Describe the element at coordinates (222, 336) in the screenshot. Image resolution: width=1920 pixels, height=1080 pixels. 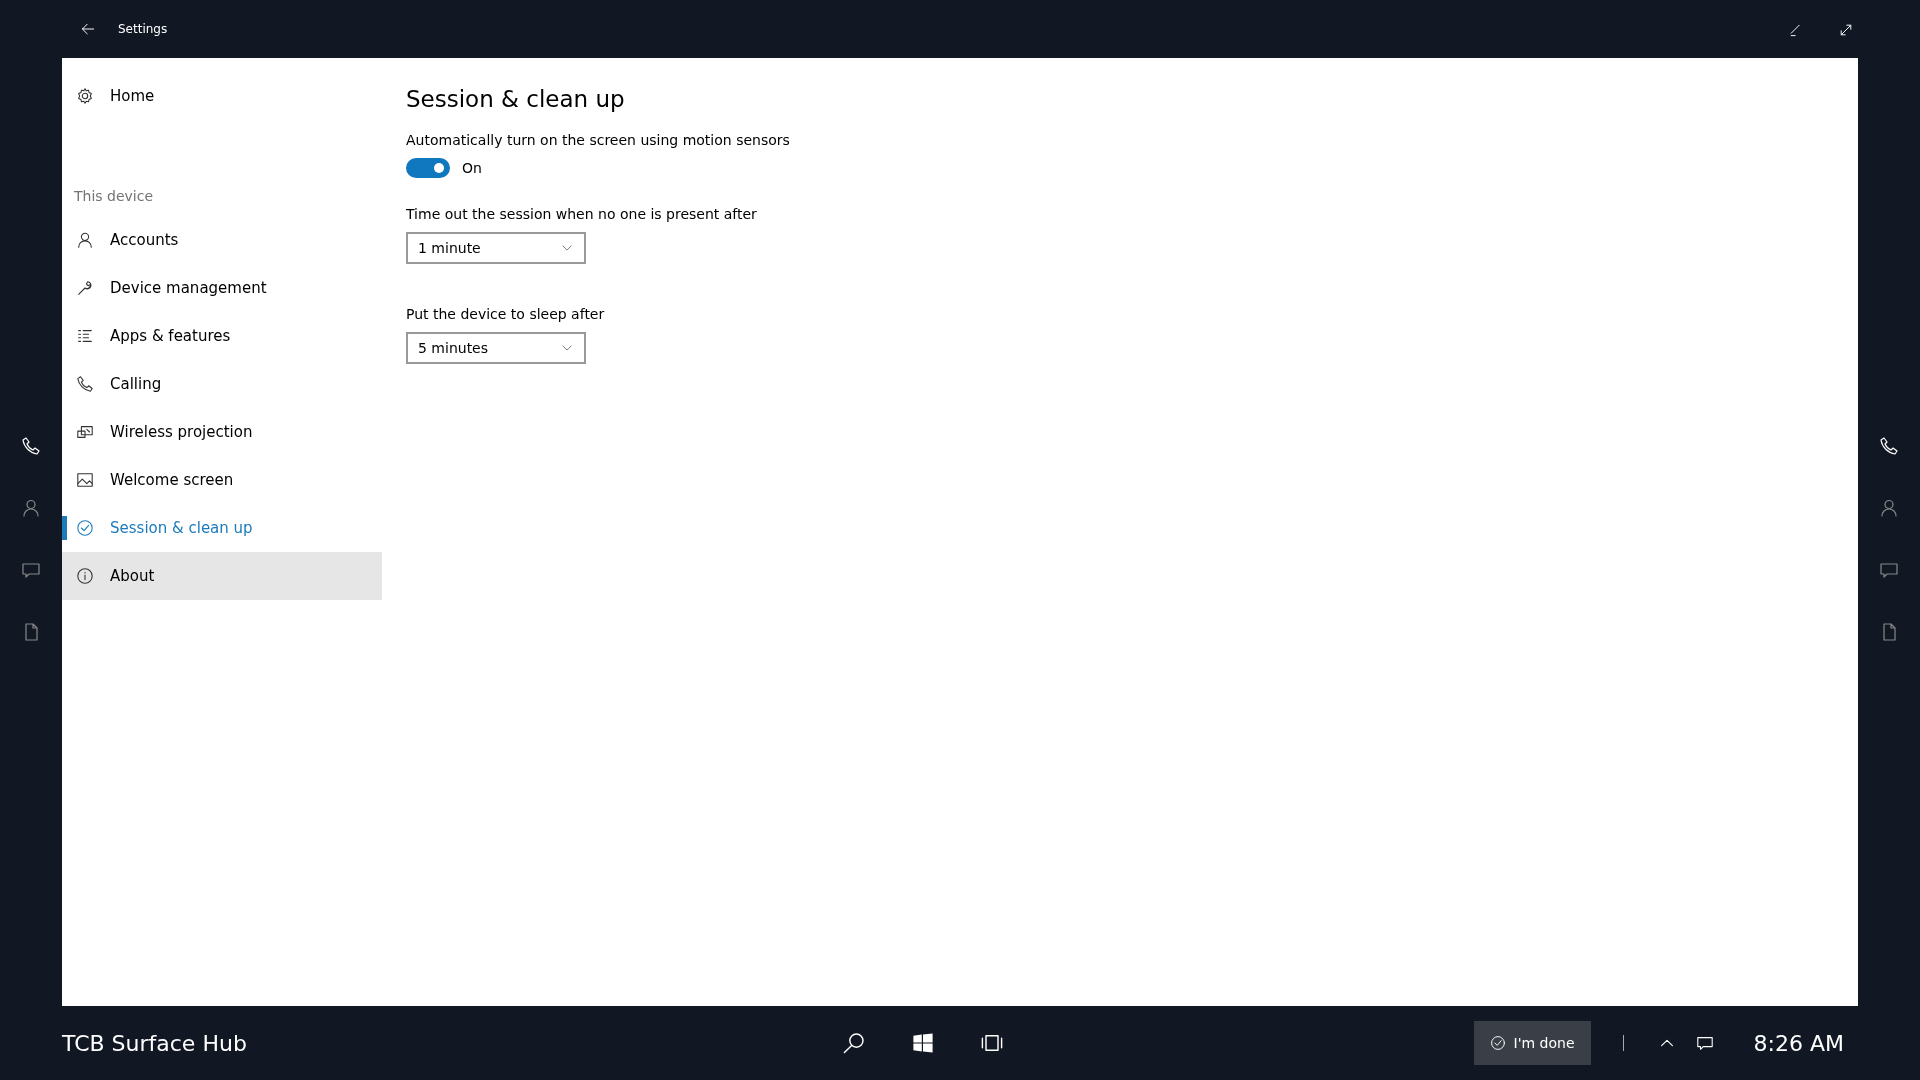
I see `nav-item: Apps & features` at that location.